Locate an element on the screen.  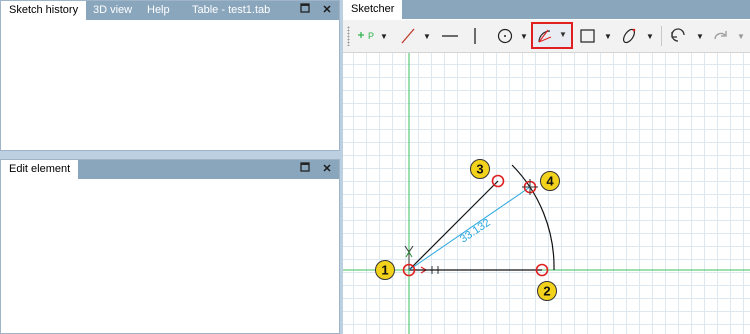
redo-icon is located at coordinates (720, 35).